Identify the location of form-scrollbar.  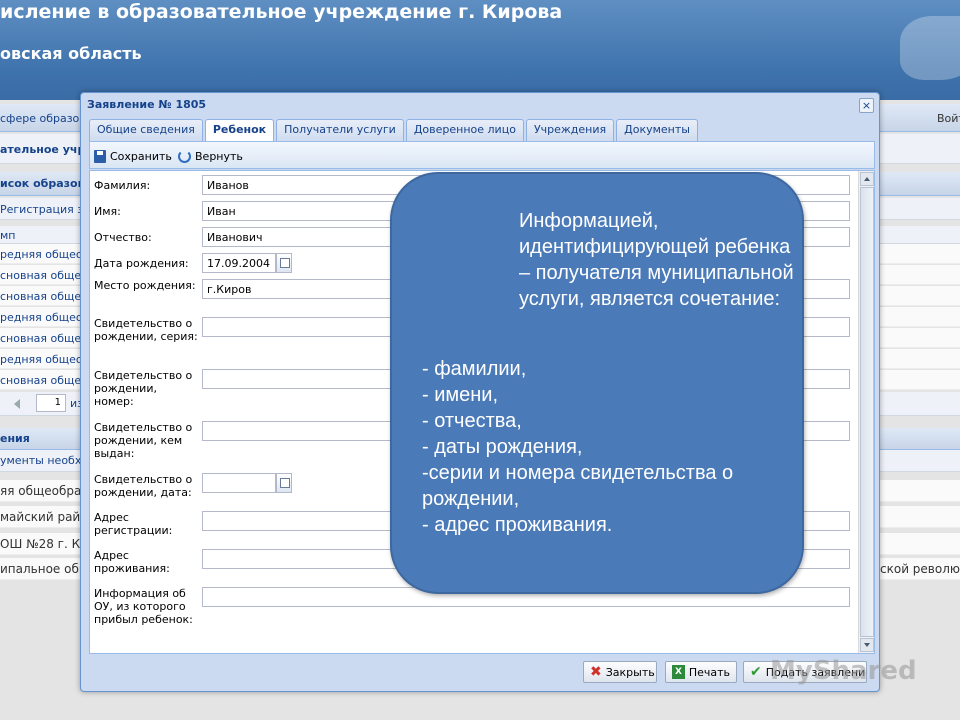
(866, 412).